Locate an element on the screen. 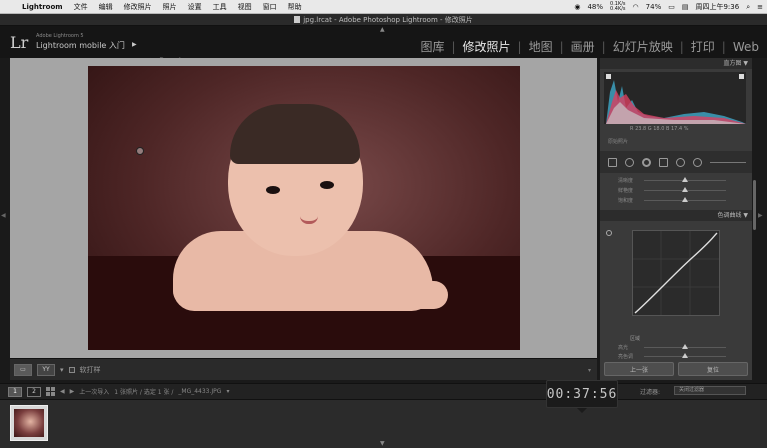 This screenshot has width=767, height=448. product-name: Adobe Lightroom 5 is located at coordinates (60, 36).